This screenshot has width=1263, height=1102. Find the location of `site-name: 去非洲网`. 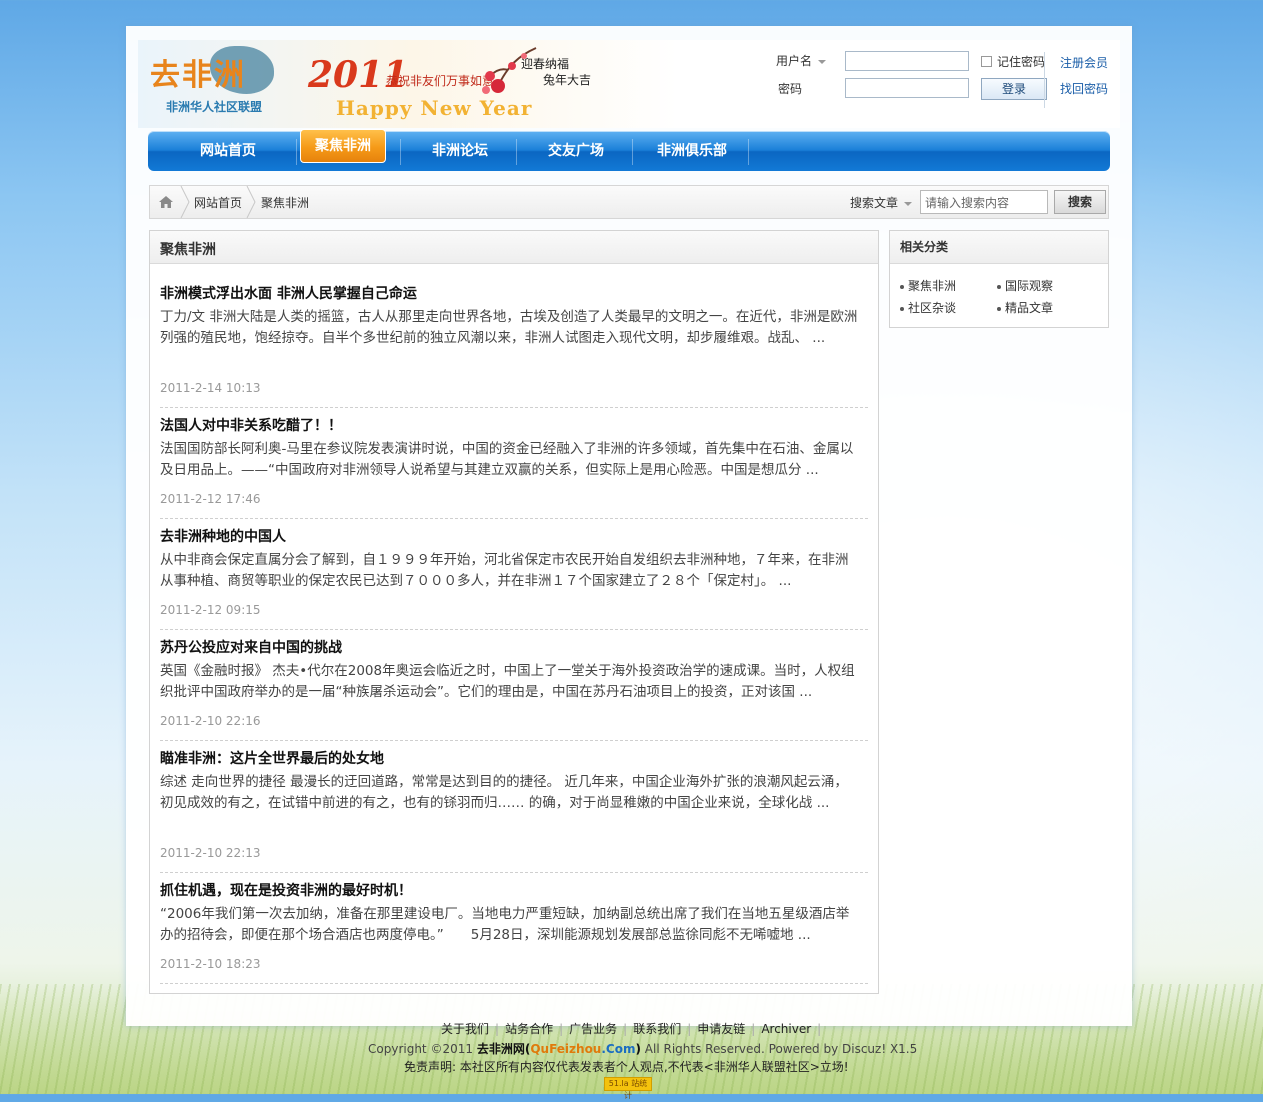

site-name: 去非洲网 is located at coordinates (501, 1049).